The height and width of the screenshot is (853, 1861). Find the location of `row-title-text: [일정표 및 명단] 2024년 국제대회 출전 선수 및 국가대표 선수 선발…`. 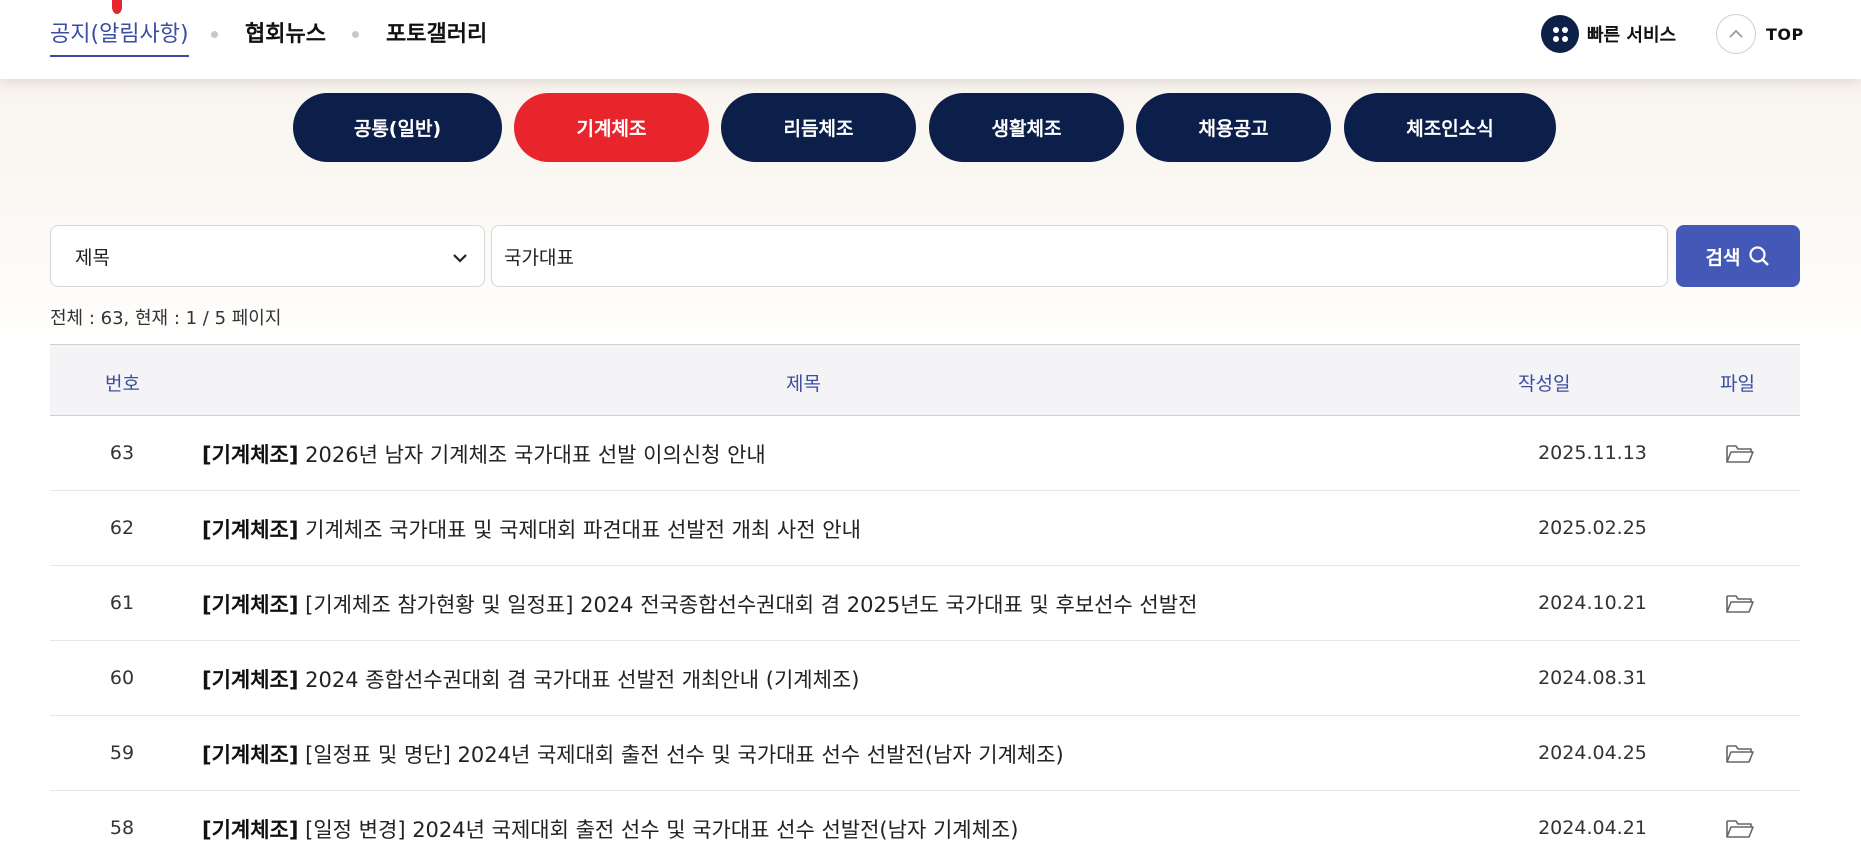

row-title-text: [일정표 및 명단] 2024년 국제대회 출전 선수 및 국가대표 선수 선발… is located at coordinates (684, 755).